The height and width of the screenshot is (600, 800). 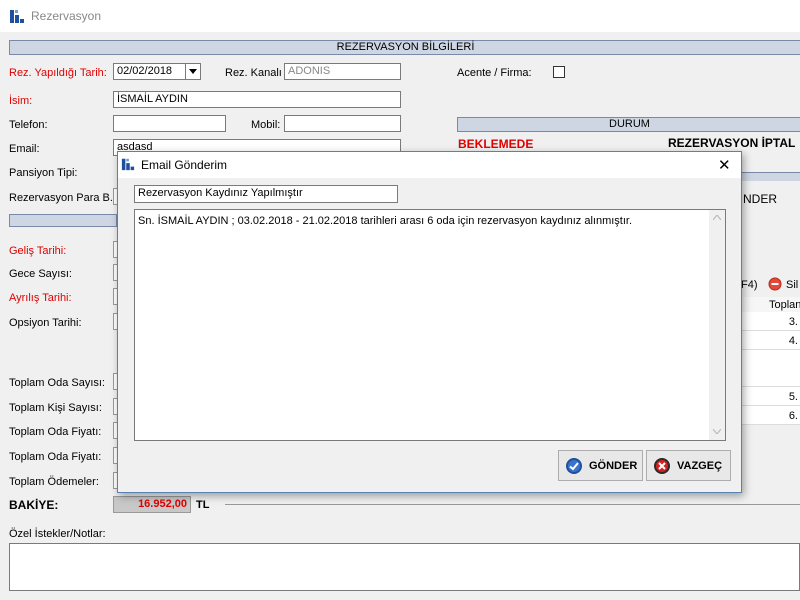 I want to click on nights-label: Gece Sayısı:, so click(x=40, y=274).